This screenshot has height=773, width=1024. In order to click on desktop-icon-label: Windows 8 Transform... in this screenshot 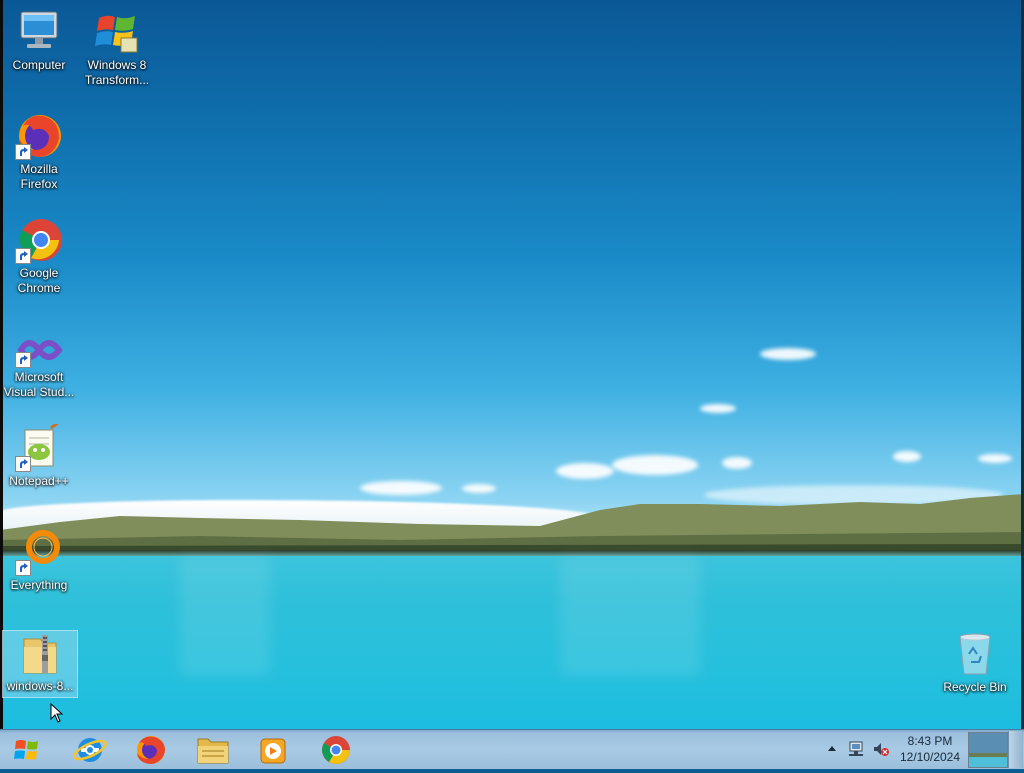, I will do `click(117, 72)`.